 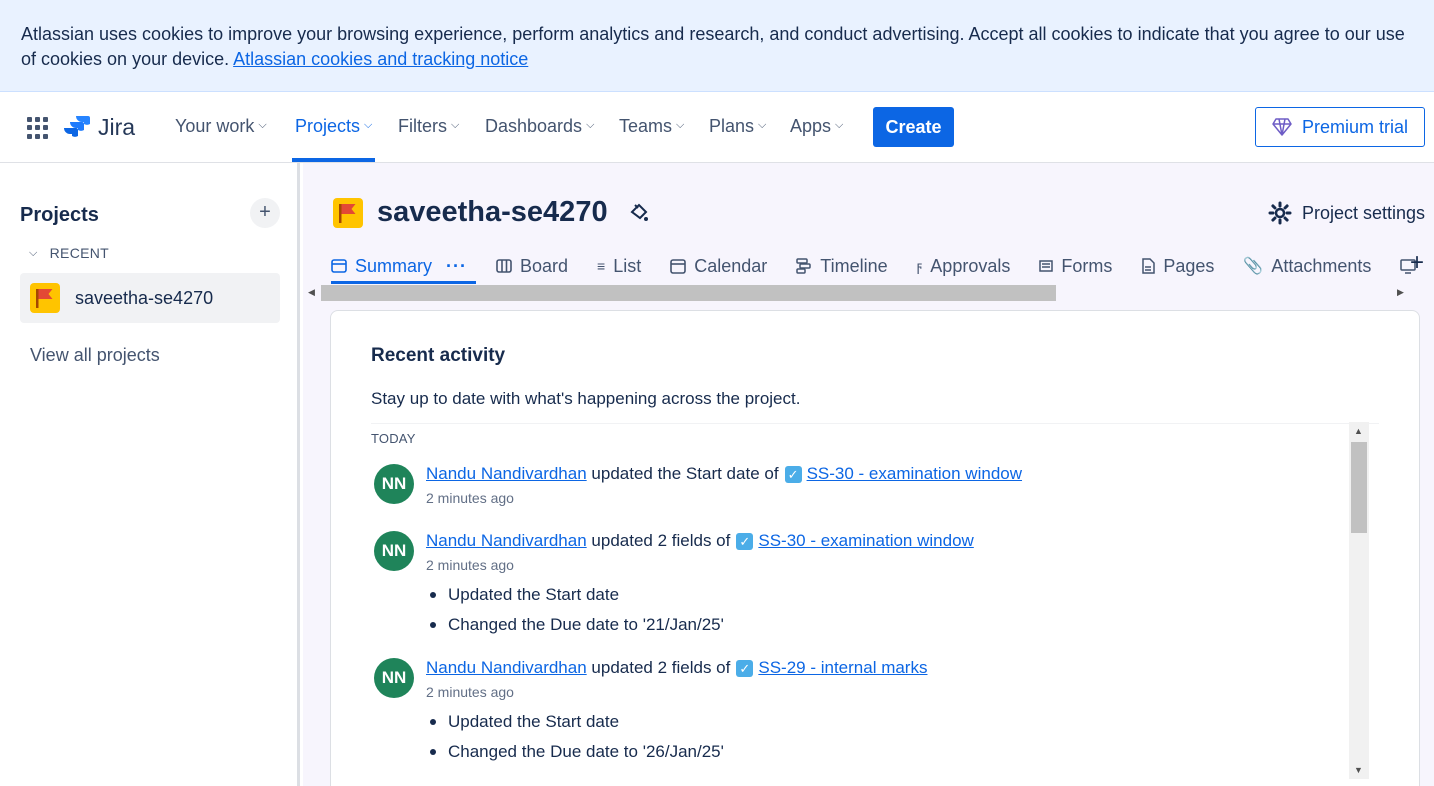 I want to click on horizontal-scrollbar: ◀ ▶, so click(x=858, y=293).